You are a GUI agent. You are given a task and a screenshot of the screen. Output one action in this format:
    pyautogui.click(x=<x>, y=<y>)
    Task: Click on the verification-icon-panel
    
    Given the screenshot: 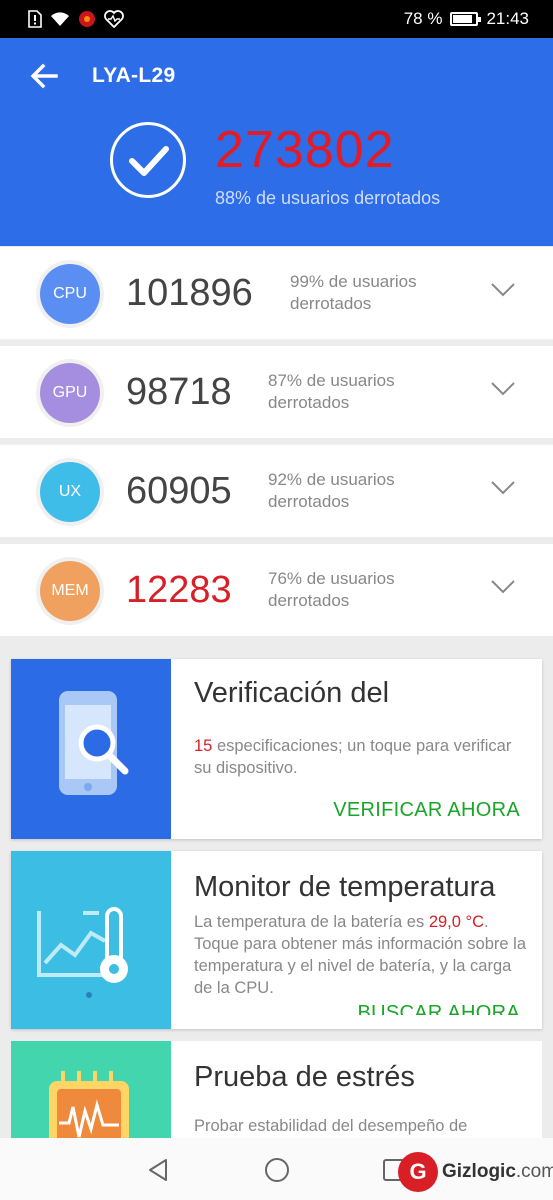 What is the action you would take?
    pyautogui.click(x=91, y=749)
    